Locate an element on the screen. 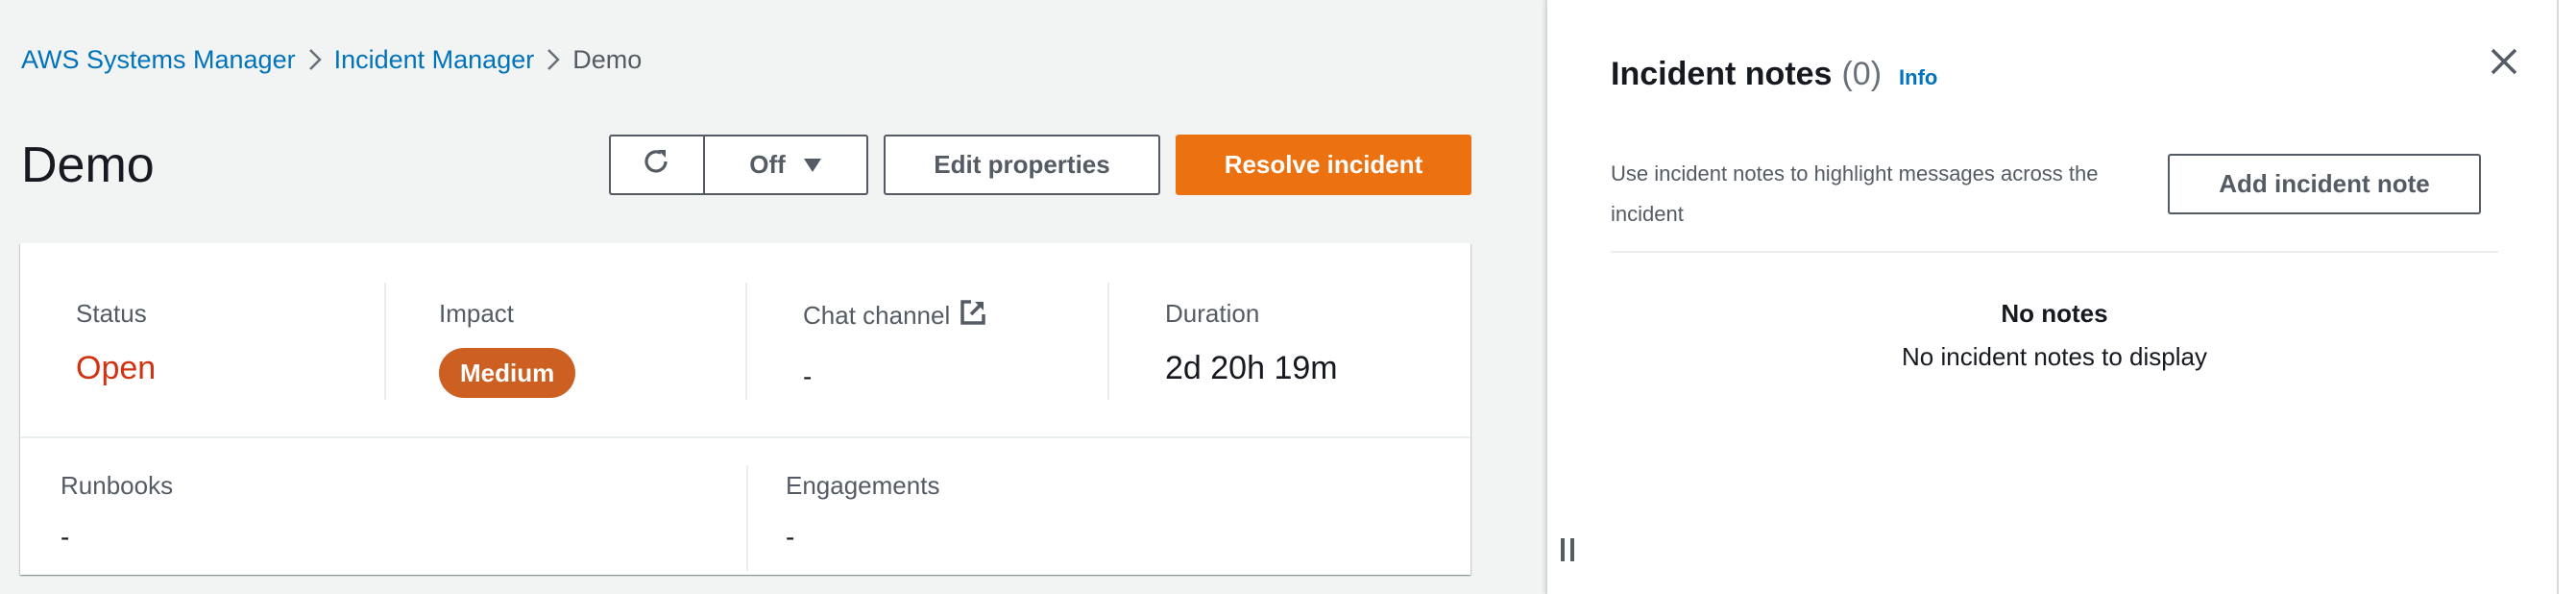 The image size is (2576, 594). chat-channel-value: - is located at coordinates (808, 376).